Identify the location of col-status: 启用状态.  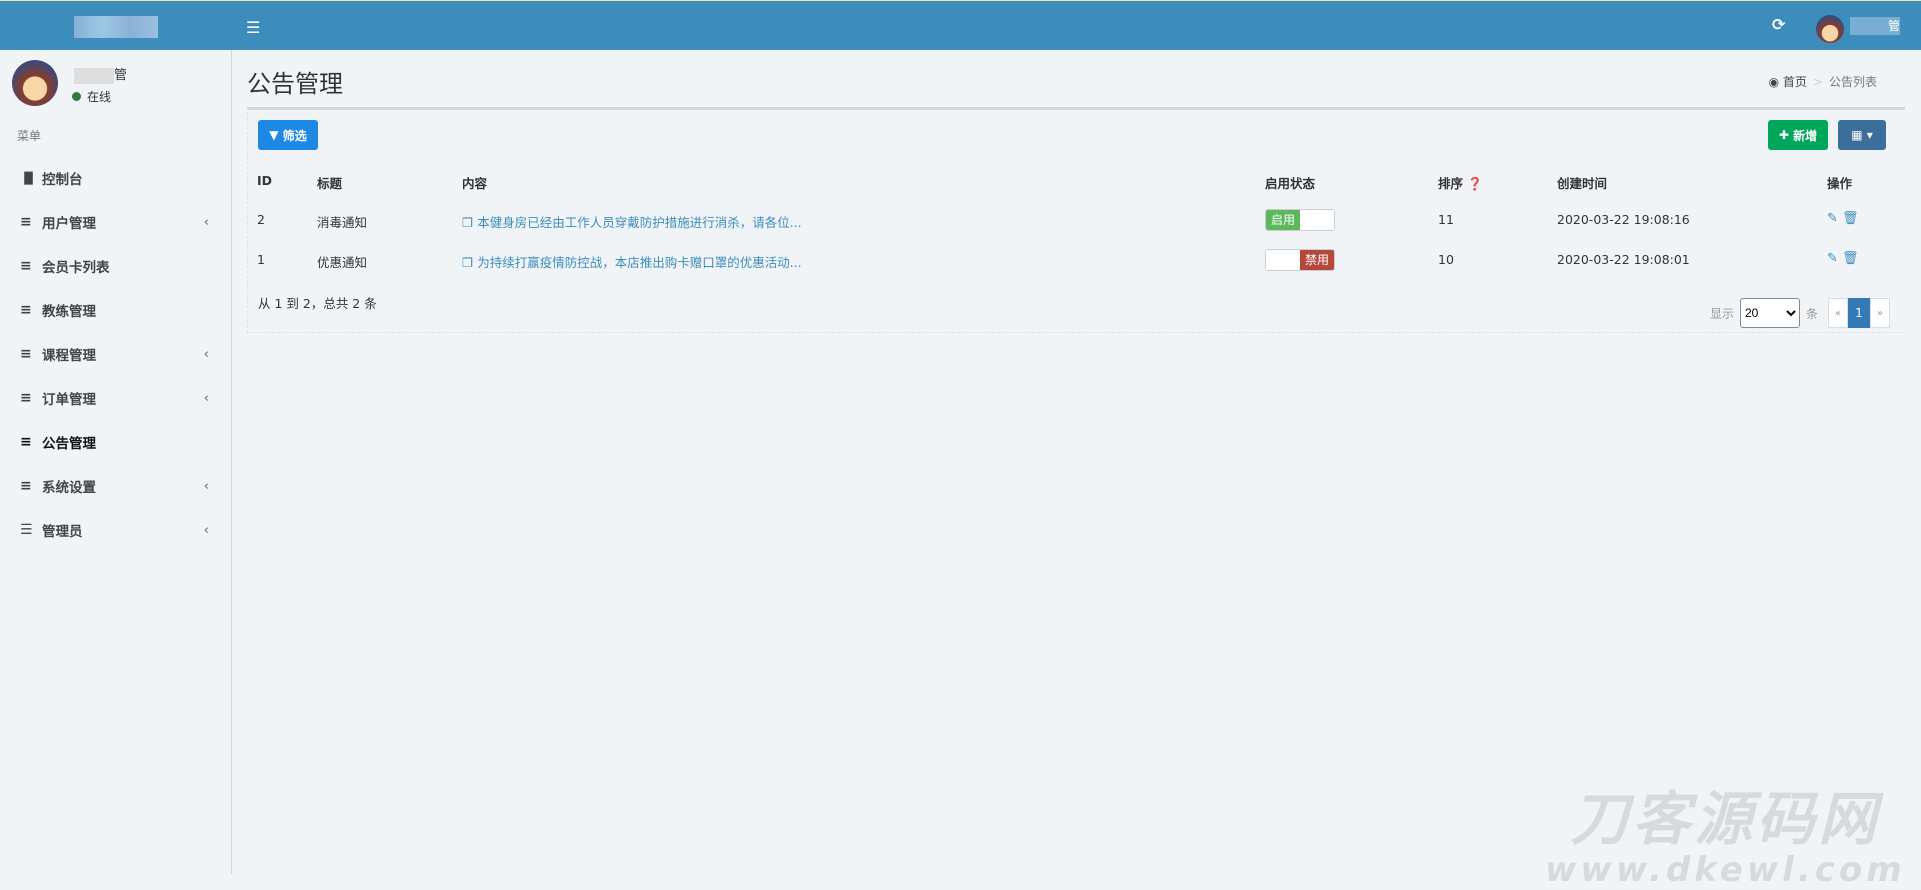
(1290, 182).